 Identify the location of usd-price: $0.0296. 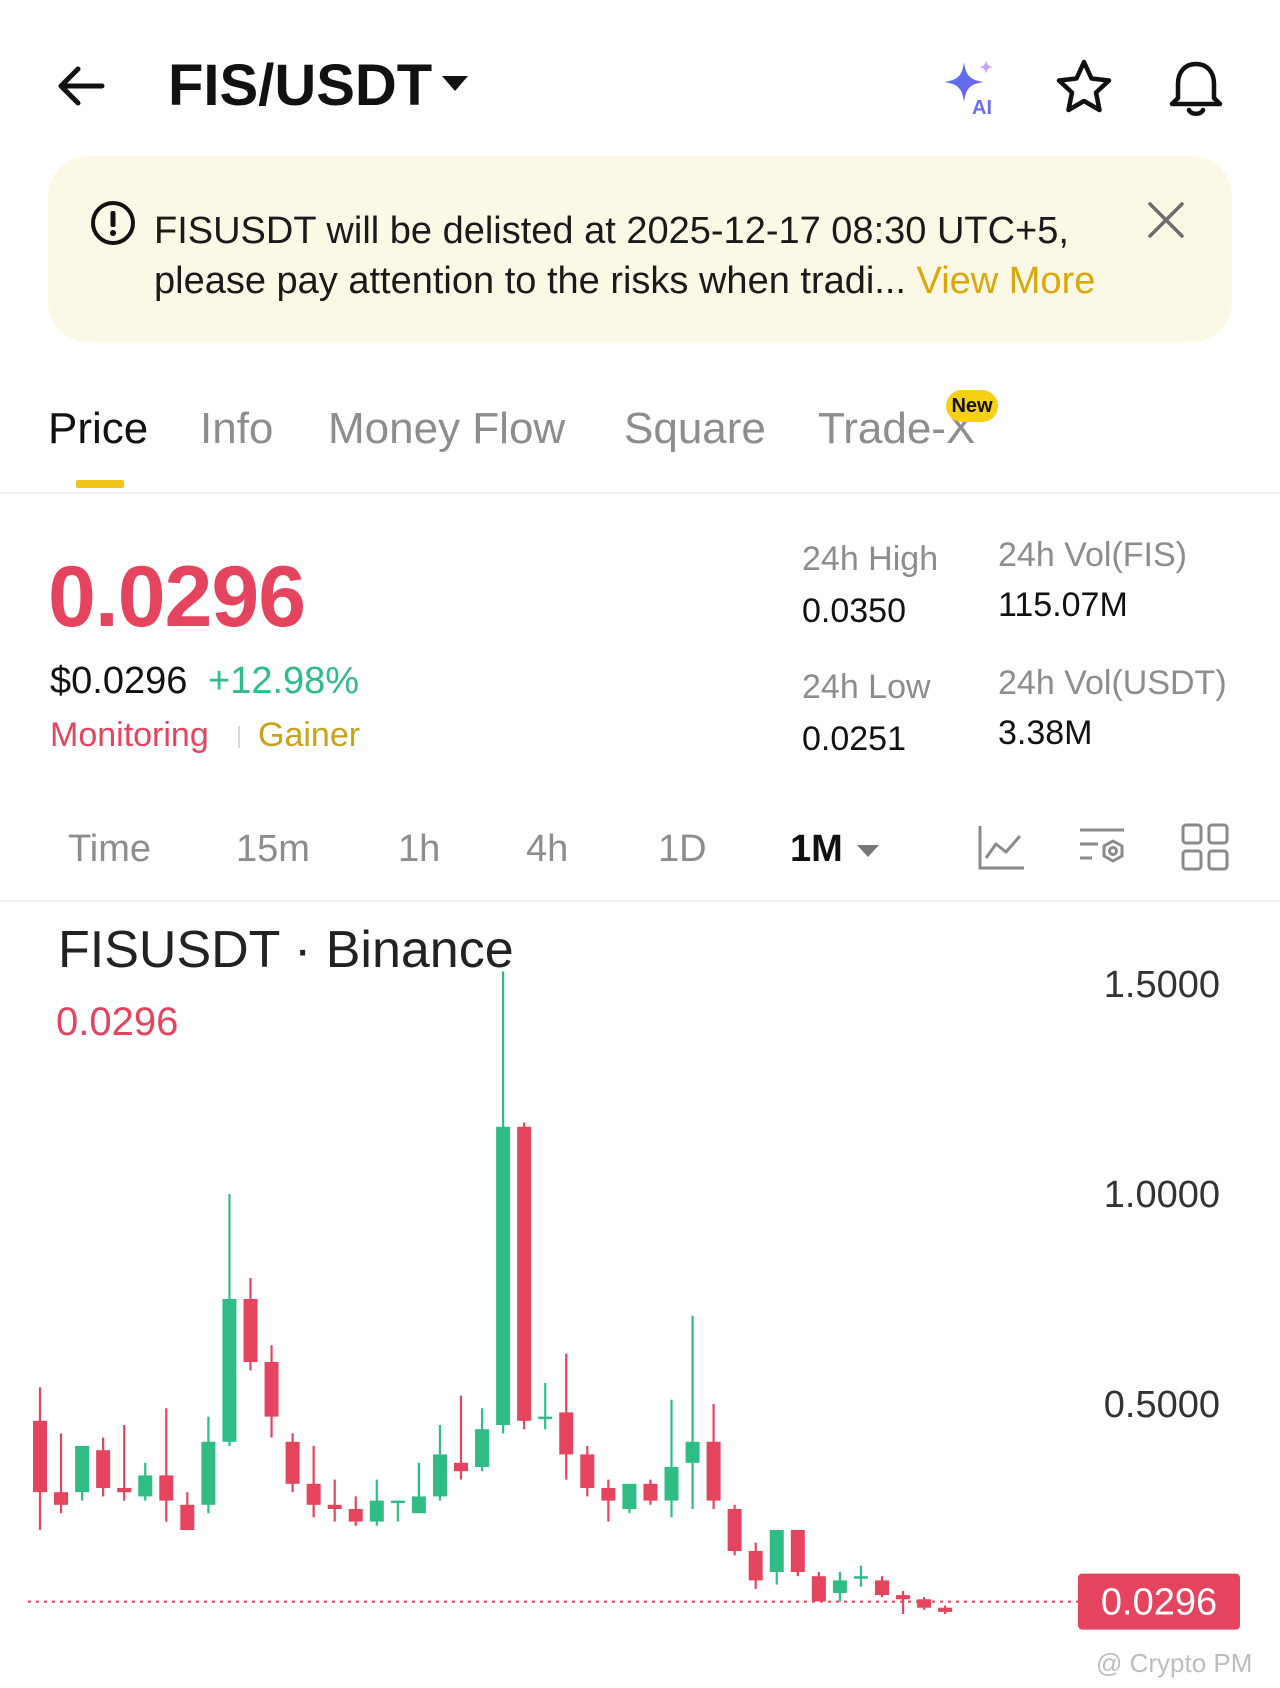
(119, 681).